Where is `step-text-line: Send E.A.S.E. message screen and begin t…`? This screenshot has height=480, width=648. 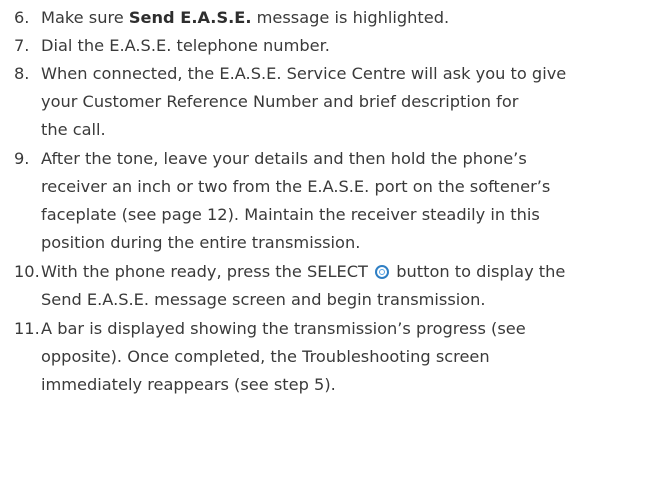
step-text-line: Send E.A.S.E. message screen and begin t… is located at coordinates (263, 299).